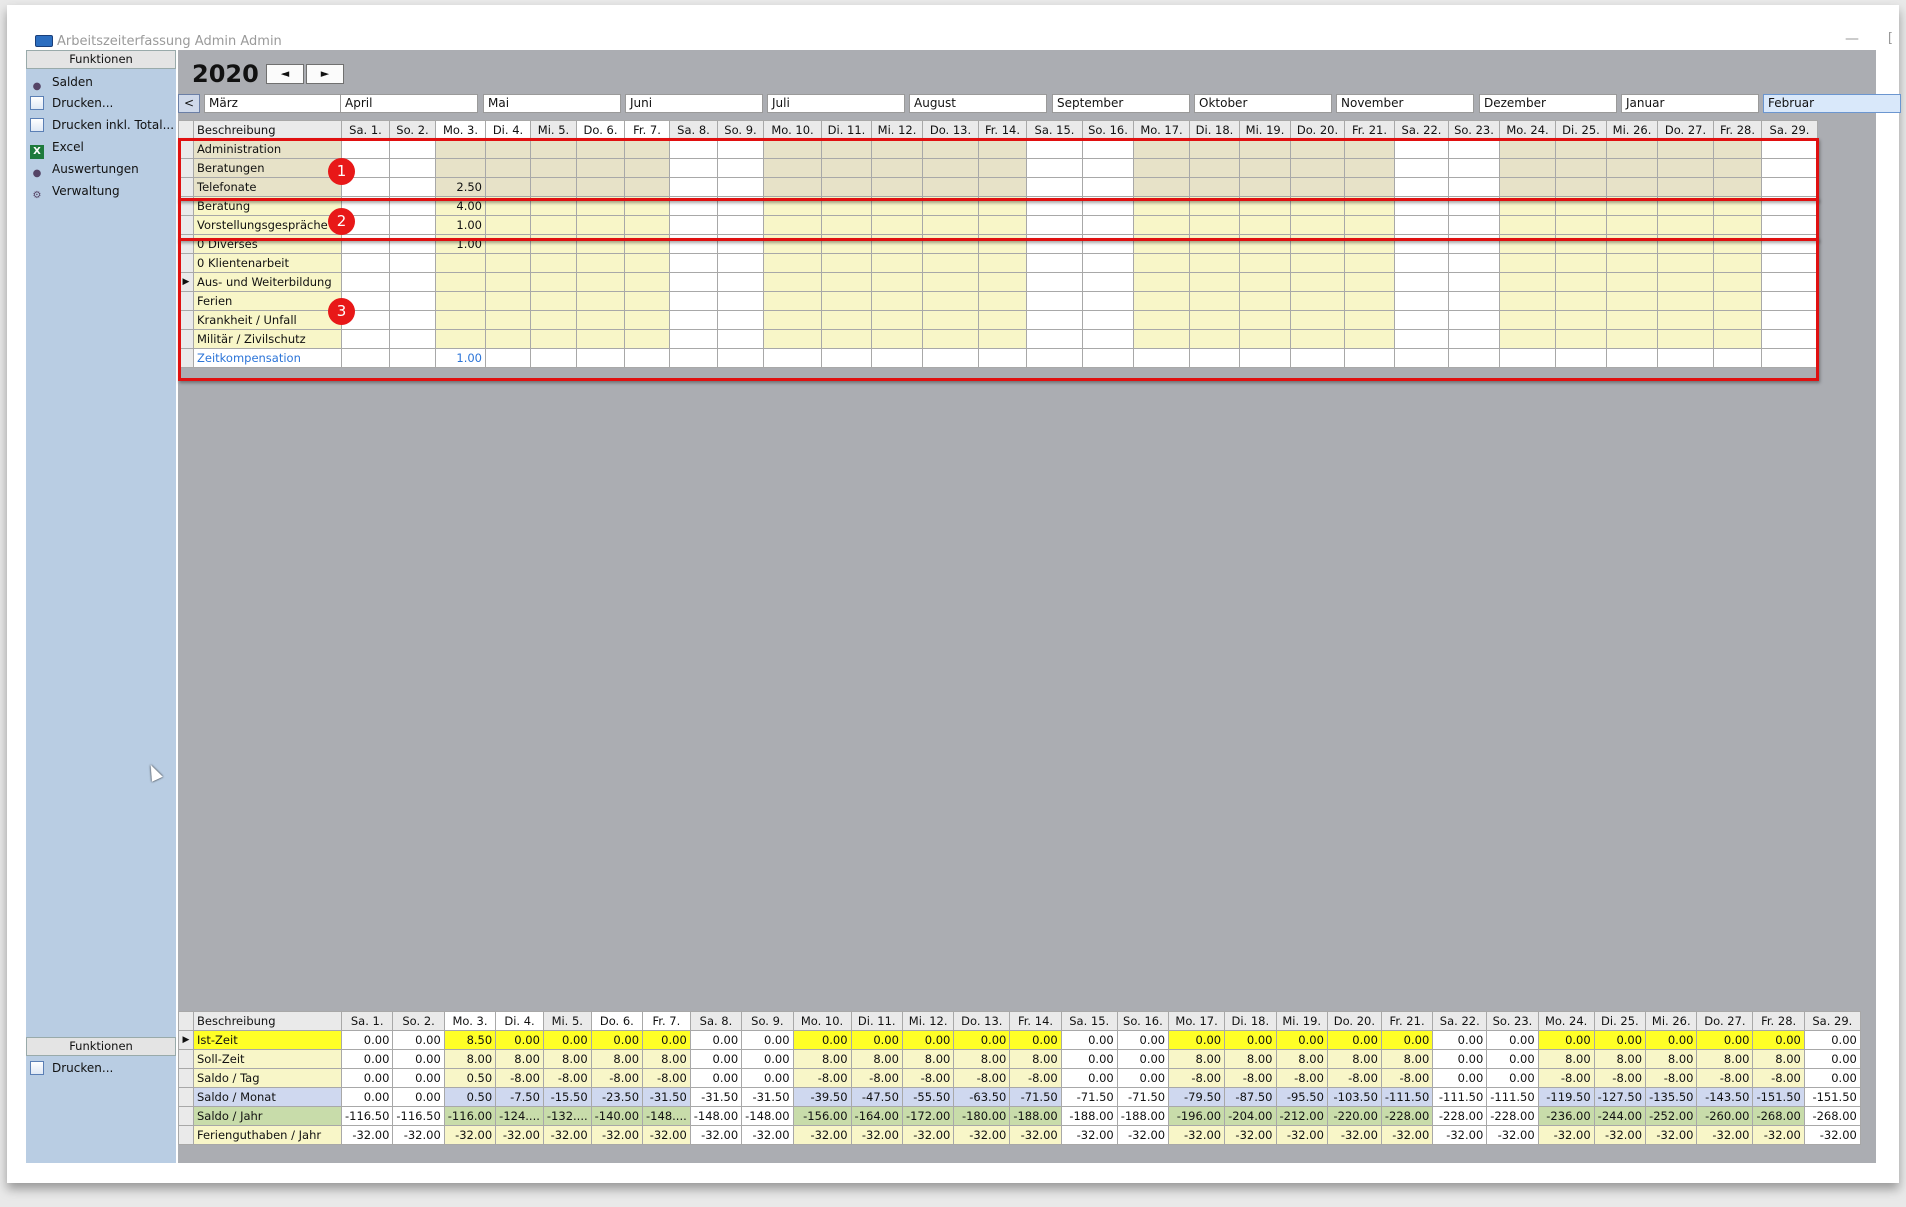 The height and width of the screenshot is (1207, 1906). I want to click on column-header-day: Mo. 3., so click(470, 1021).